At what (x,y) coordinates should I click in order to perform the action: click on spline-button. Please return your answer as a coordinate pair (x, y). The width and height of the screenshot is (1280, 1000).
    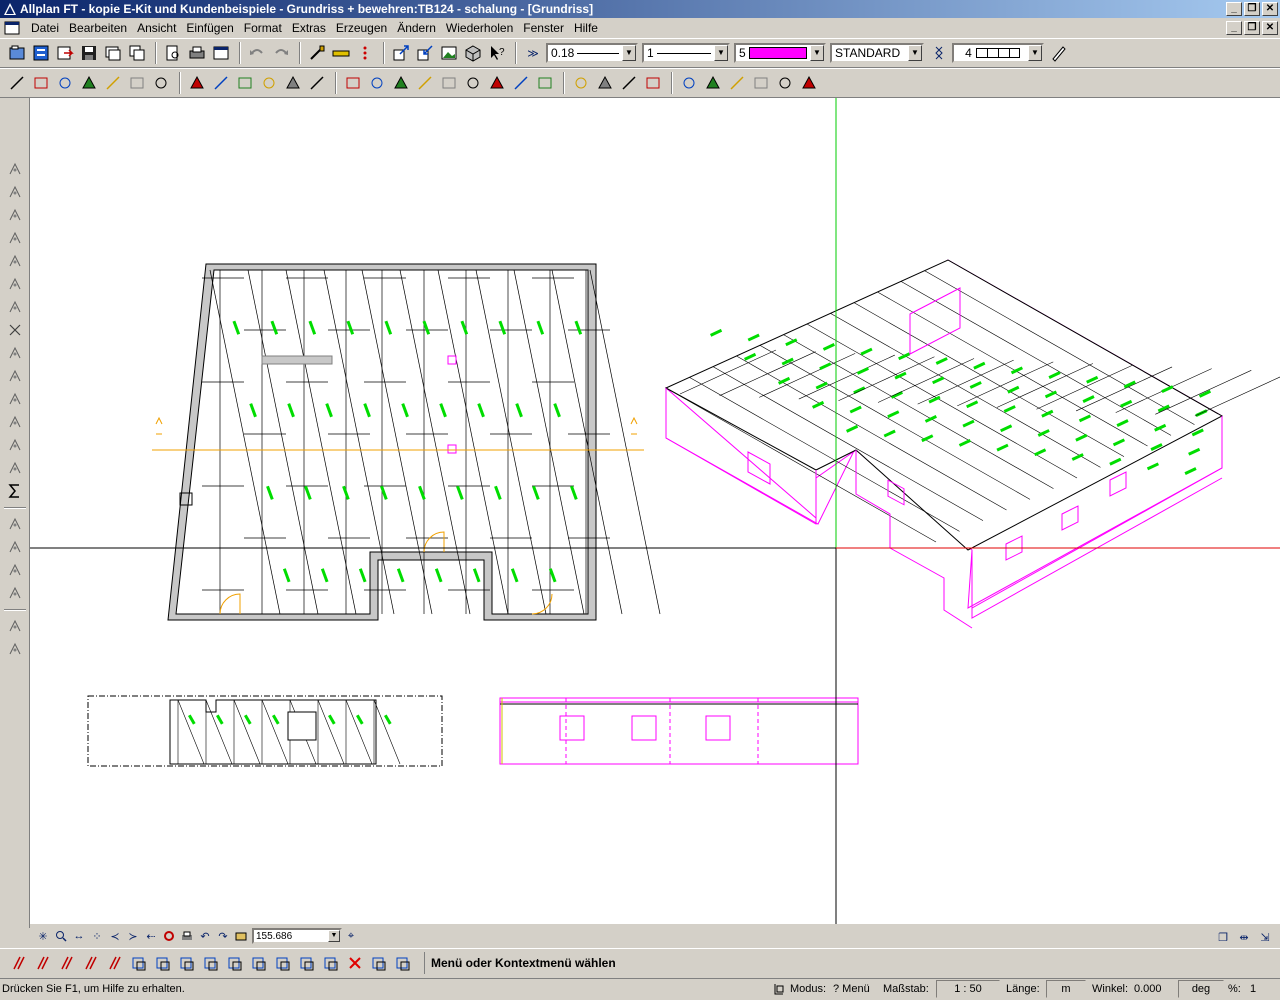
    Looking at the image, I should click on (65, 83).